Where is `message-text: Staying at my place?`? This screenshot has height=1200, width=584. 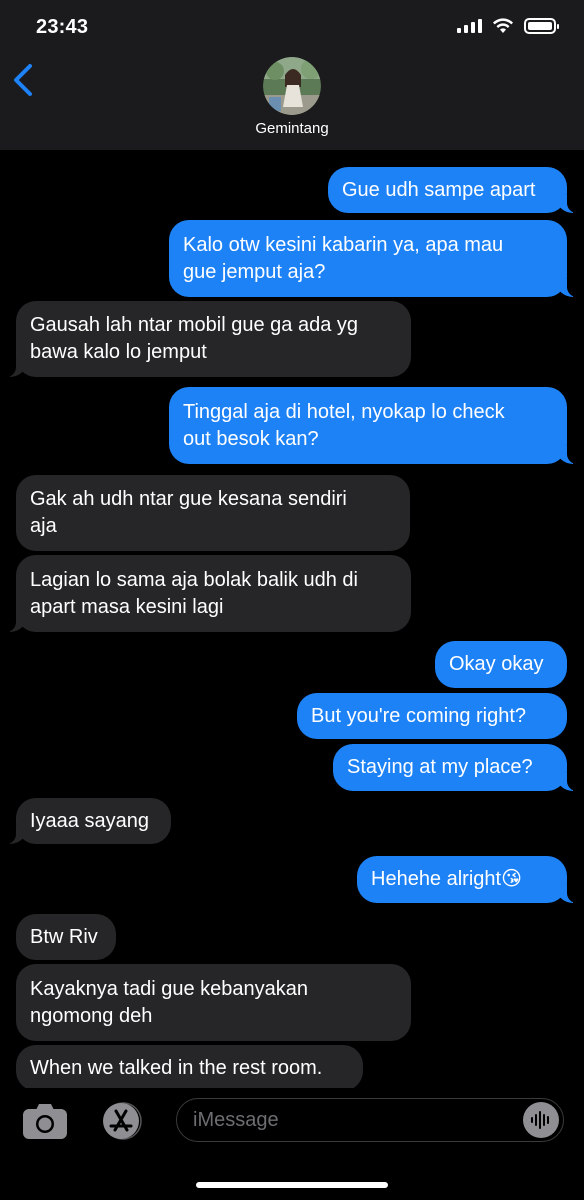 message-text: Staying at my place? is located at coordinates (440, 767).